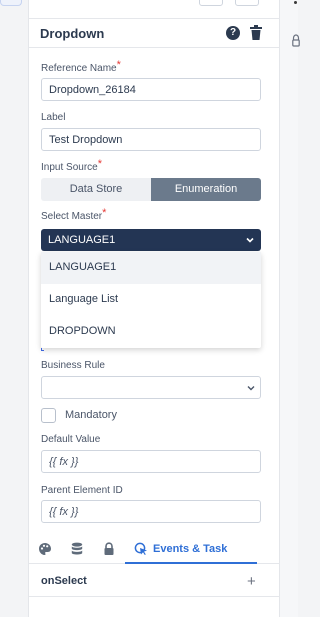 The image size is (320, 617). What do you see at coordinates (151, 139) in the screenshot?
I see `label-input: Test Dropdown` at bounding box center [151, 139].